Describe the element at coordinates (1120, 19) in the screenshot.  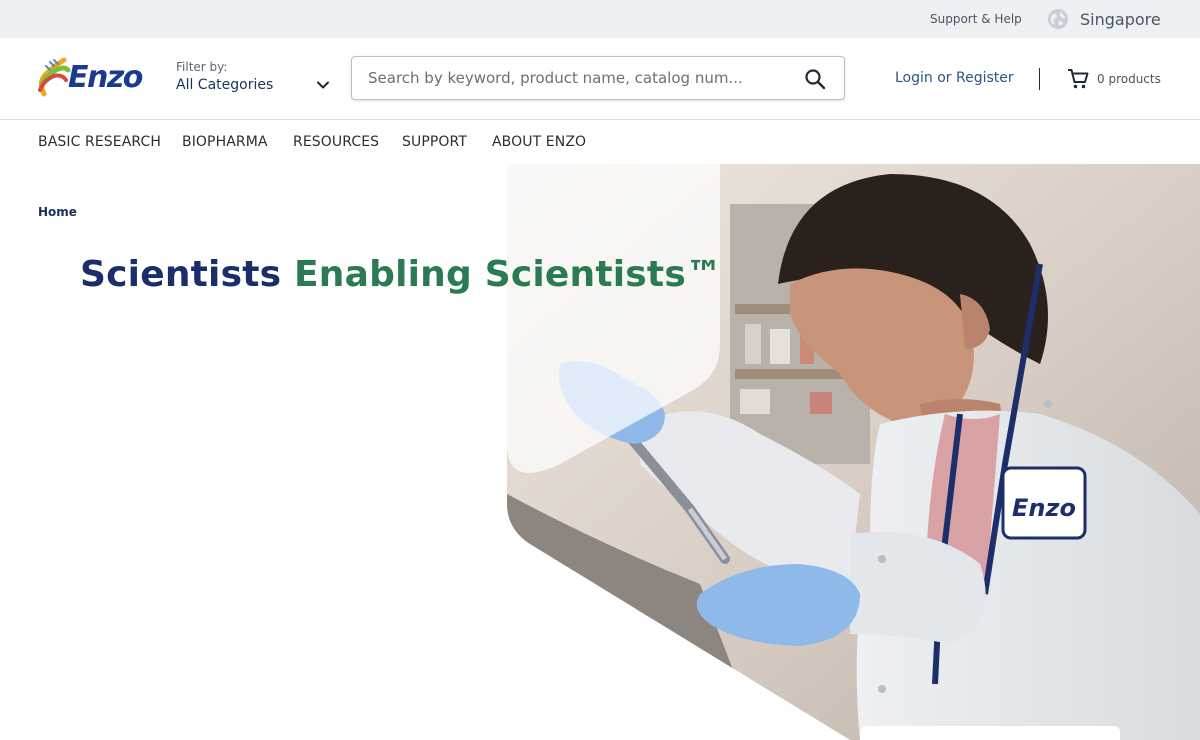
I see `region-label: Singapore` at that location.